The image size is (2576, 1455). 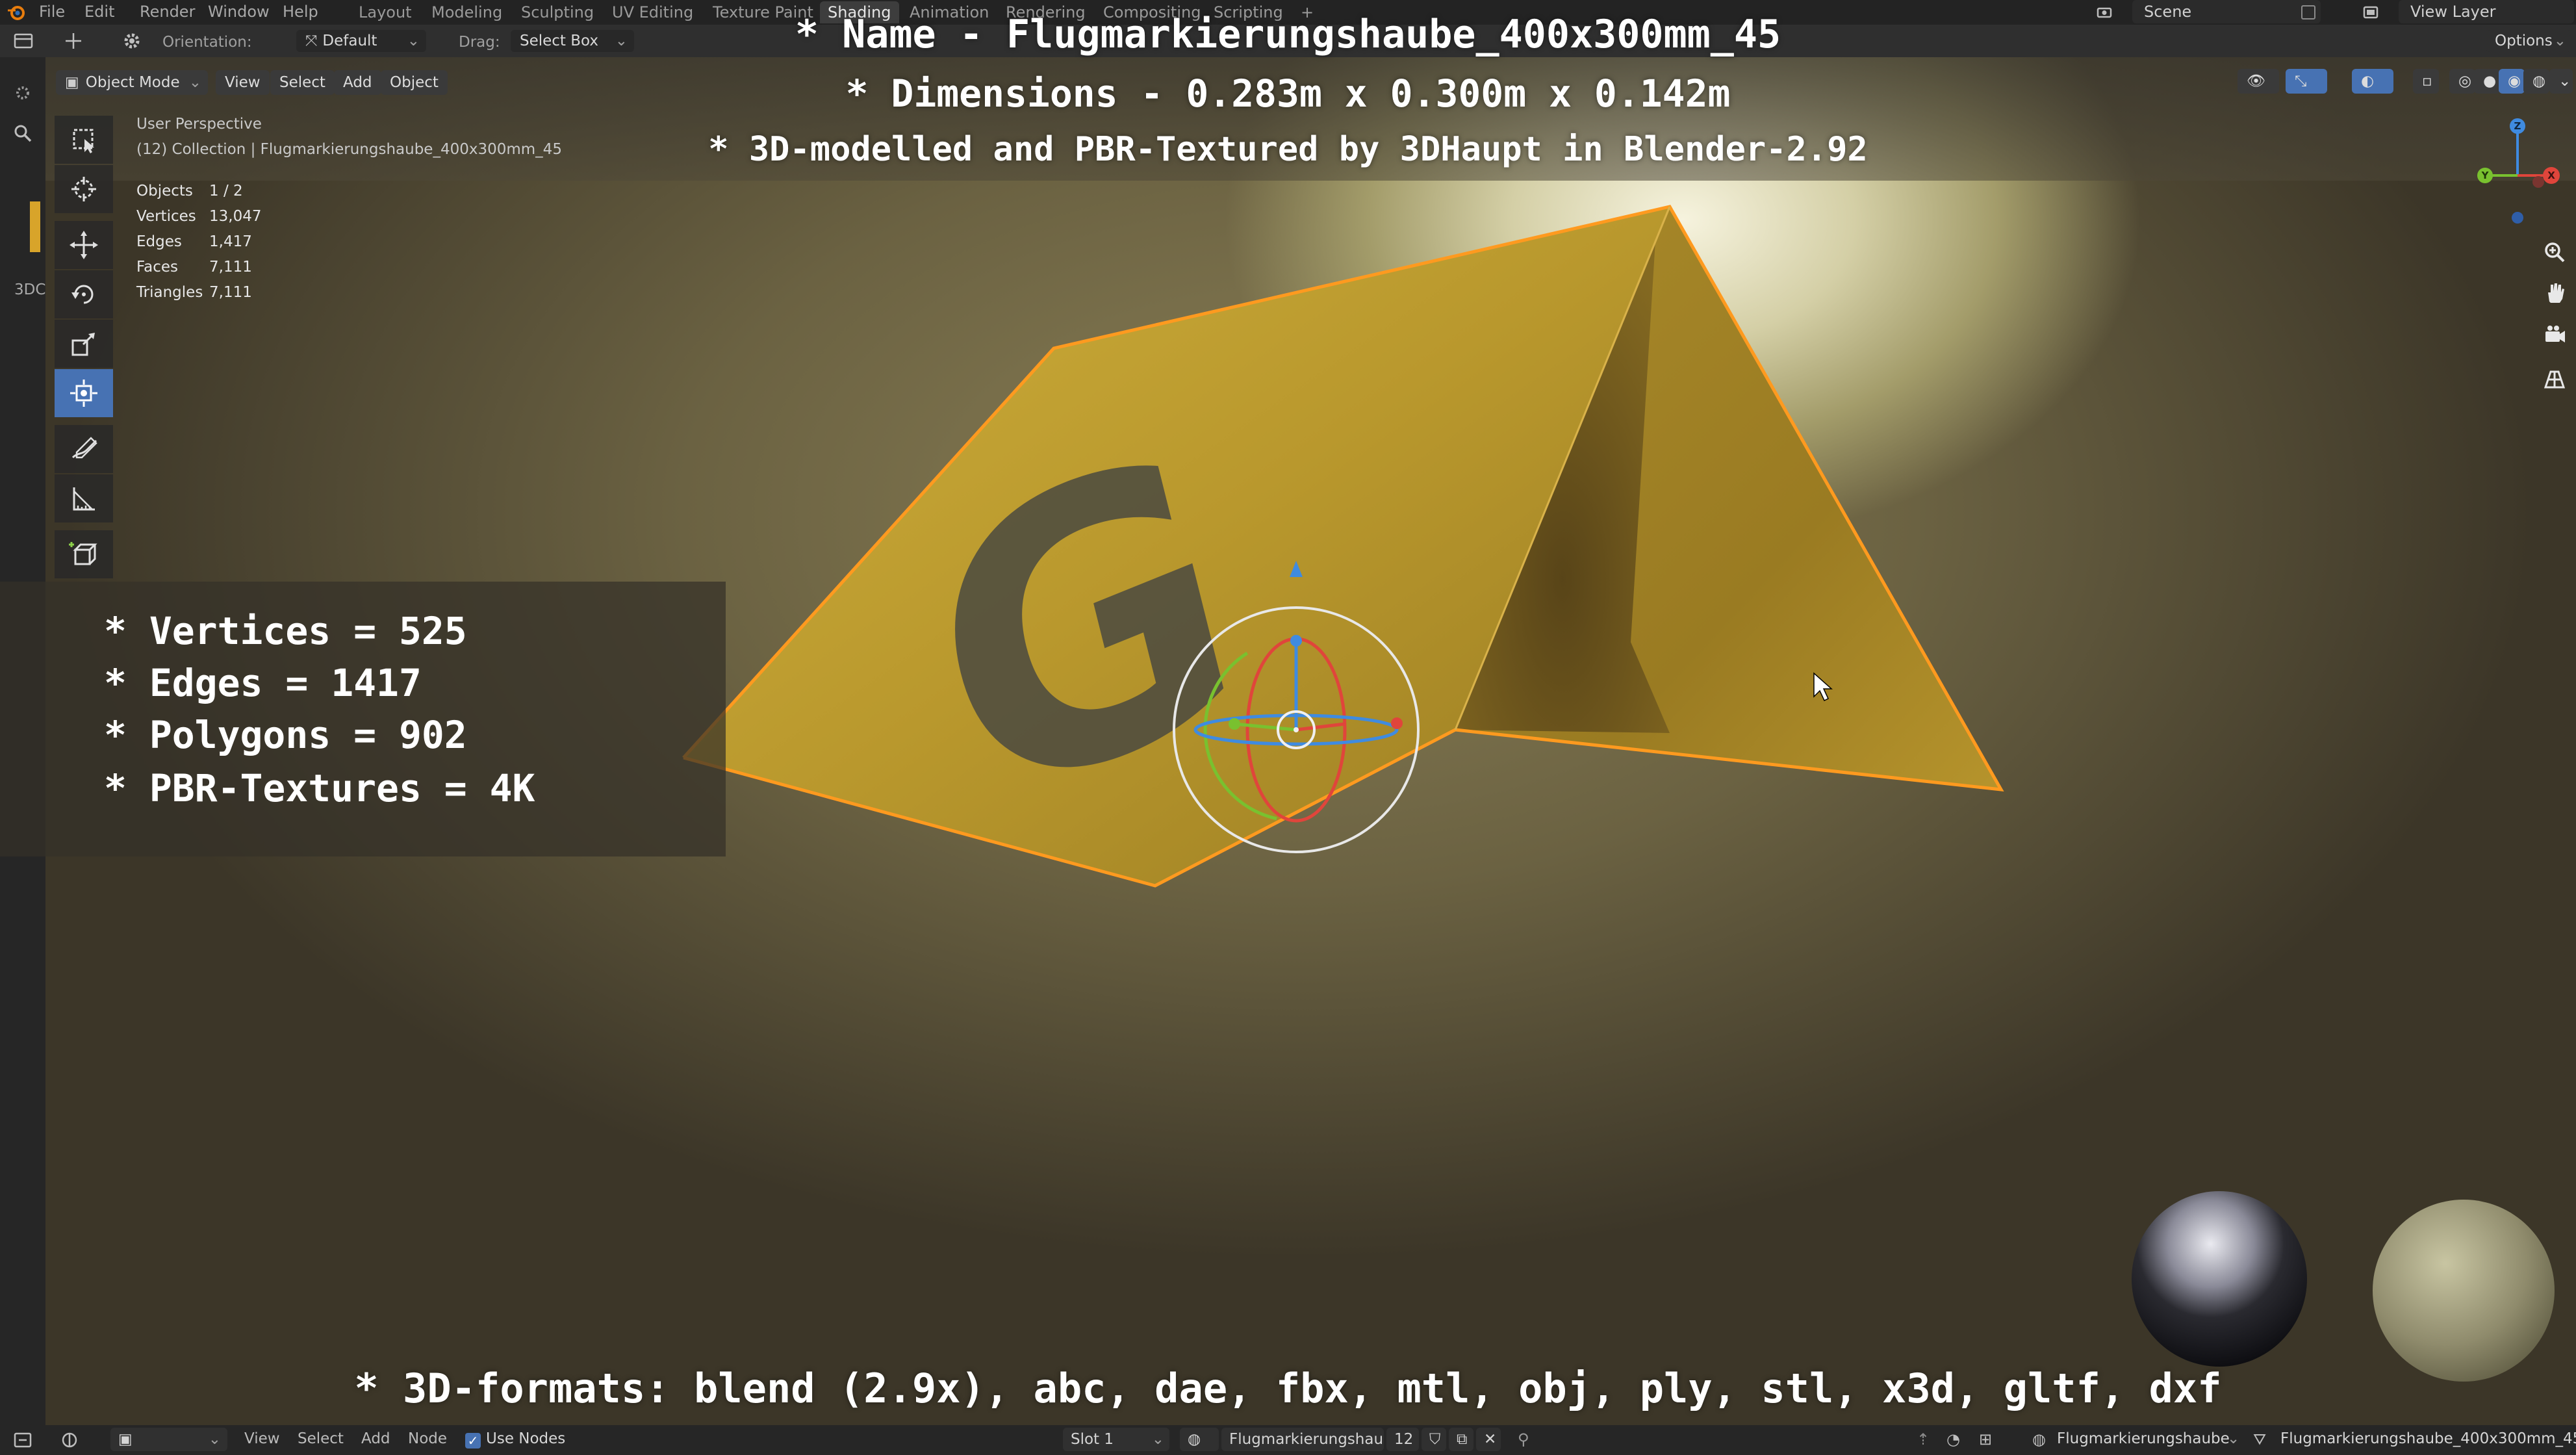 I want to click on svg-text: Y, so click(x=2485, y=176).